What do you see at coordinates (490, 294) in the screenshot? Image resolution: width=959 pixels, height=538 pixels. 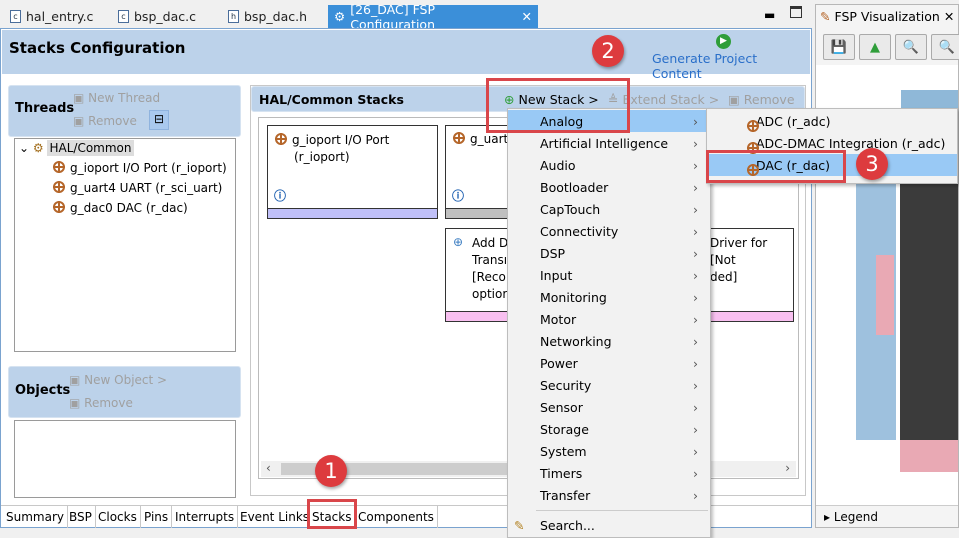 I see `card-line: optior` at bounding box center [490, 294].